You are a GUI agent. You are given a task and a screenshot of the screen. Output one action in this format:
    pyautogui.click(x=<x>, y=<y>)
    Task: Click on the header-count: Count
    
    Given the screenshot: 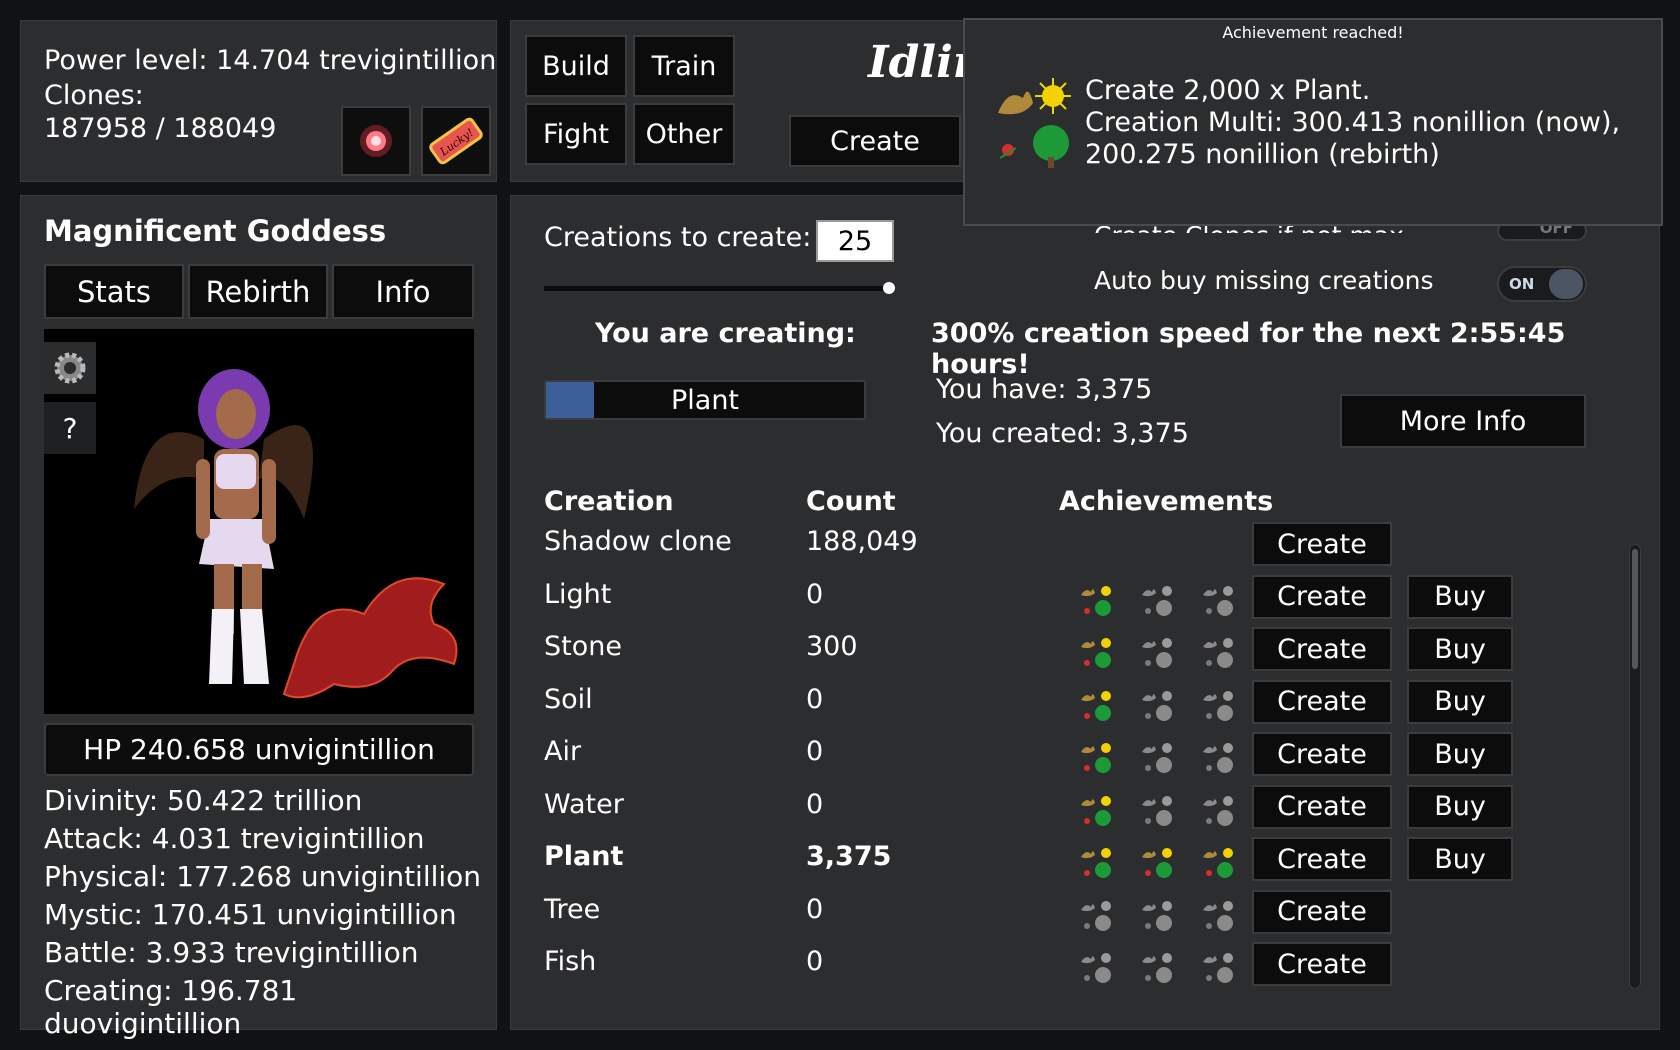 What is the action you would take?
    pyautogui.click(x=851, y=501)
    